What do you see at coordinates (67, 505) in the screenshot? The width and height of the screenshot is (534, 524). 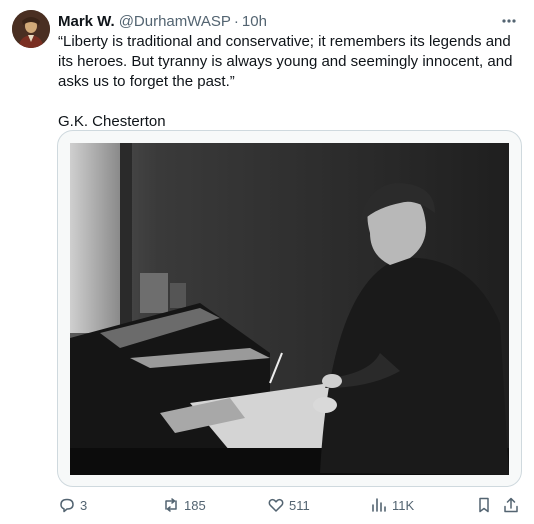 I see `reply-icon` at bounding box center [67, 505].